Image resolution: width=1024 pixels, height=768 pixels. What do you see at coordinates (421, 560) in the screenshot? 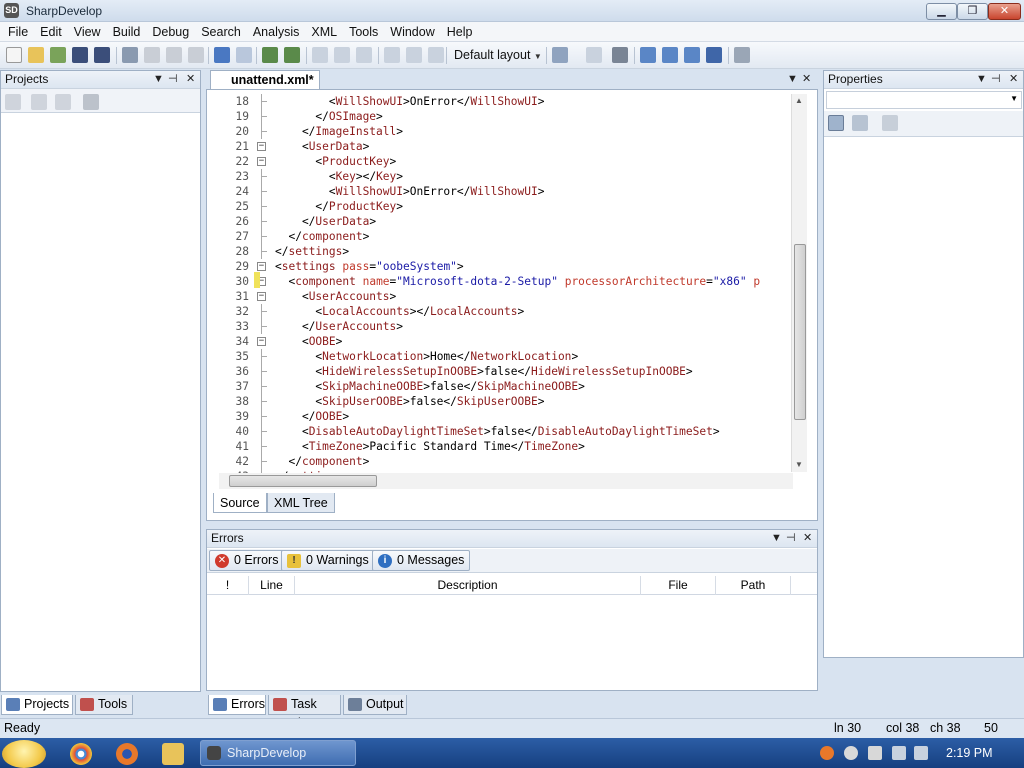
I see `messages-filter-button: i 0 Messages` at bounding box center [421, 560].